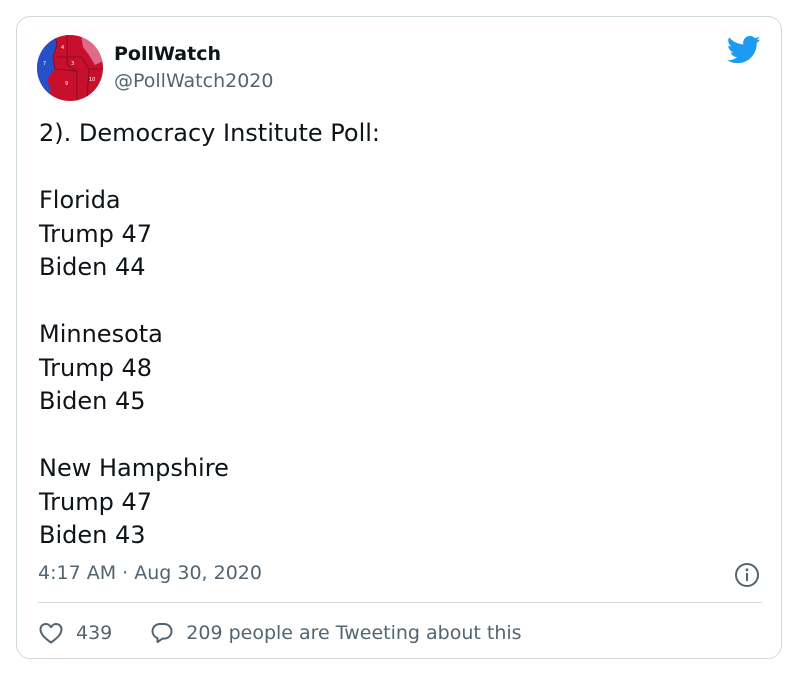 The image size is (800, 677). What do you see at coordinates (210, 133) in the screenshot?
I see `tweet-line: 2). Democracy Institute Poll:` at bounding box center [210, 133].